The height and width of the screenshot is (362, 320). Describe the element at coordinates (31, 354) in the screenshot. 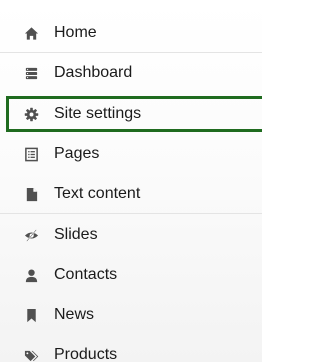

I see `tag-icon` at that location.